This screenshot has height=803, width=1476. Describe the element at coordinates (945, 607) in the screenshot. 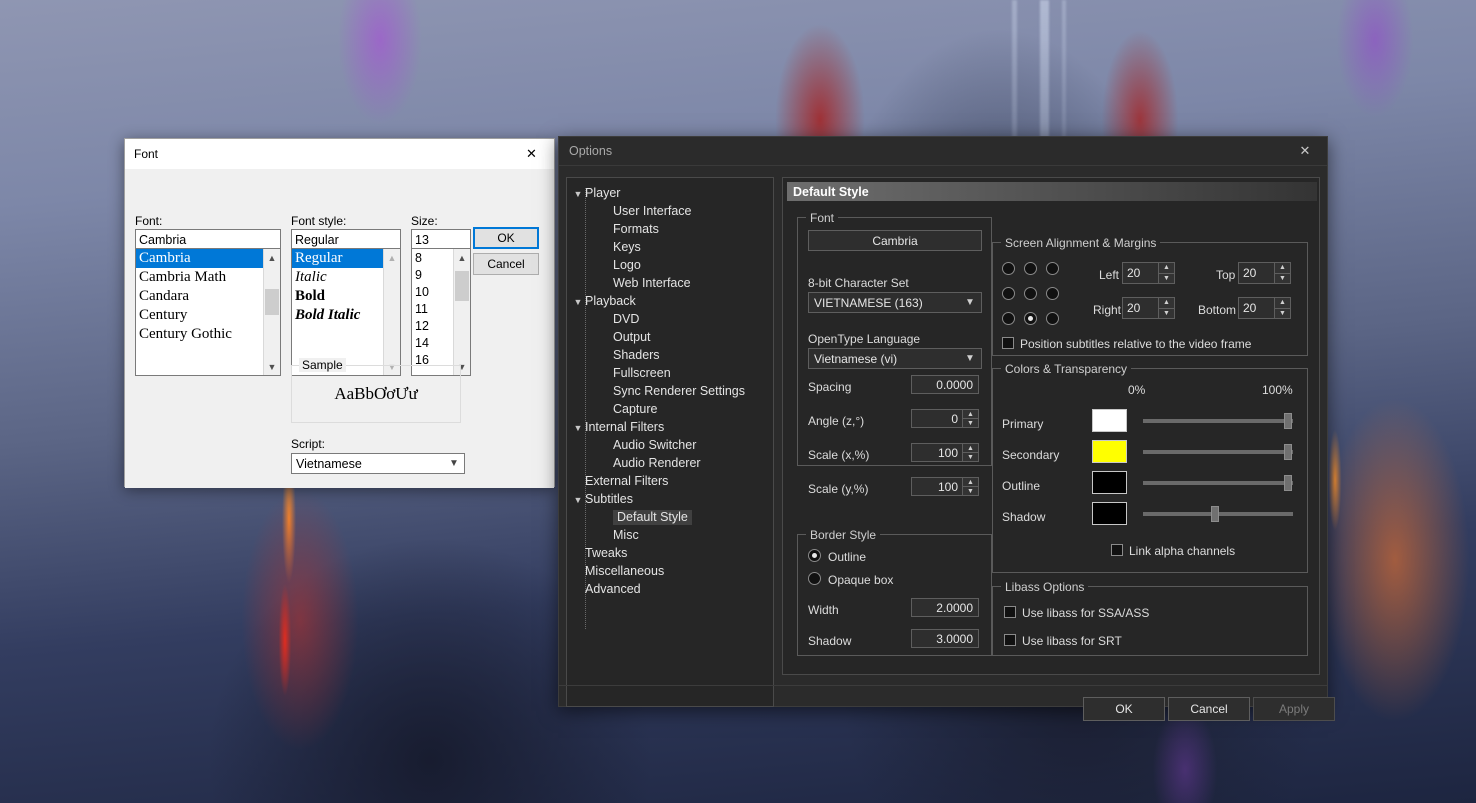

I see `border-width-field: 2.0000` at that location.